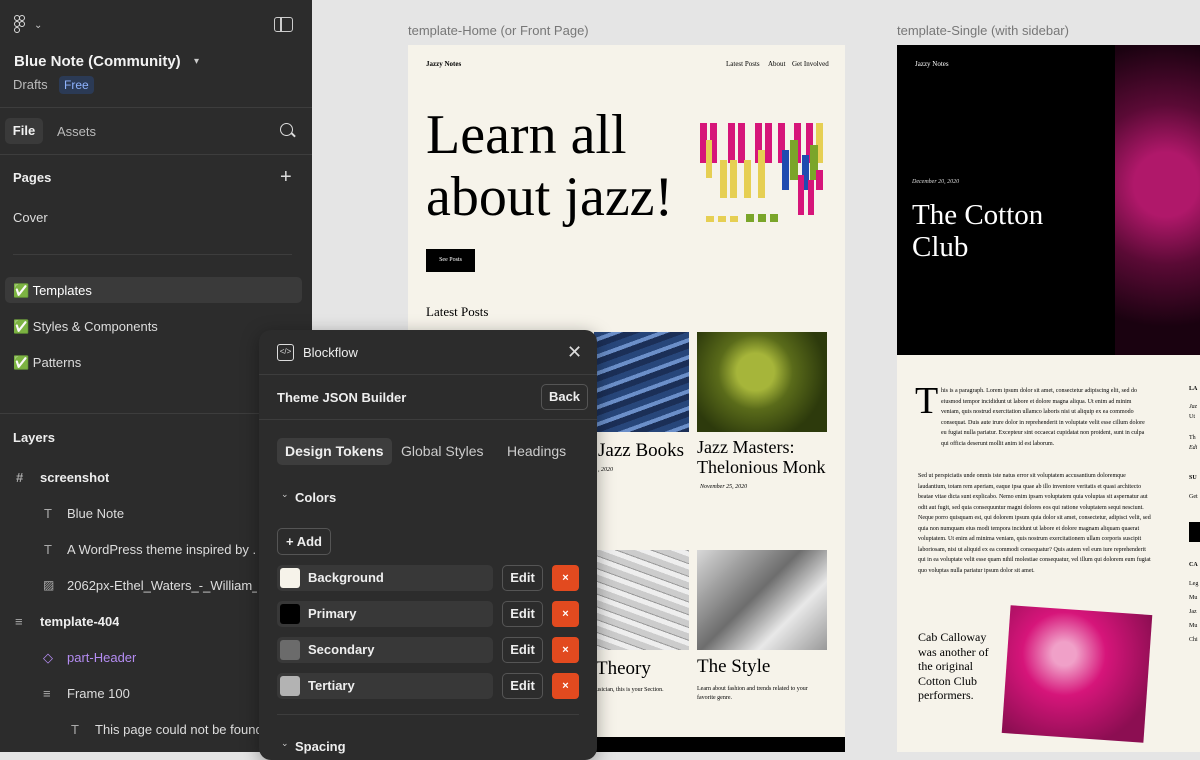  What do you see at coordinates (385, 614) in the screenshot?
I see `color-row-primary: Primary` at bounding box center [385, 614].